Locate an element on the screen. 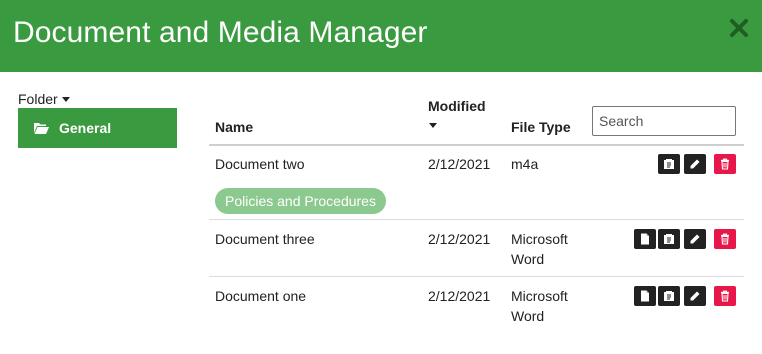 The height and width of the screenshot is (354, 762). row-2-view-button is located at coordinates (645, 239).